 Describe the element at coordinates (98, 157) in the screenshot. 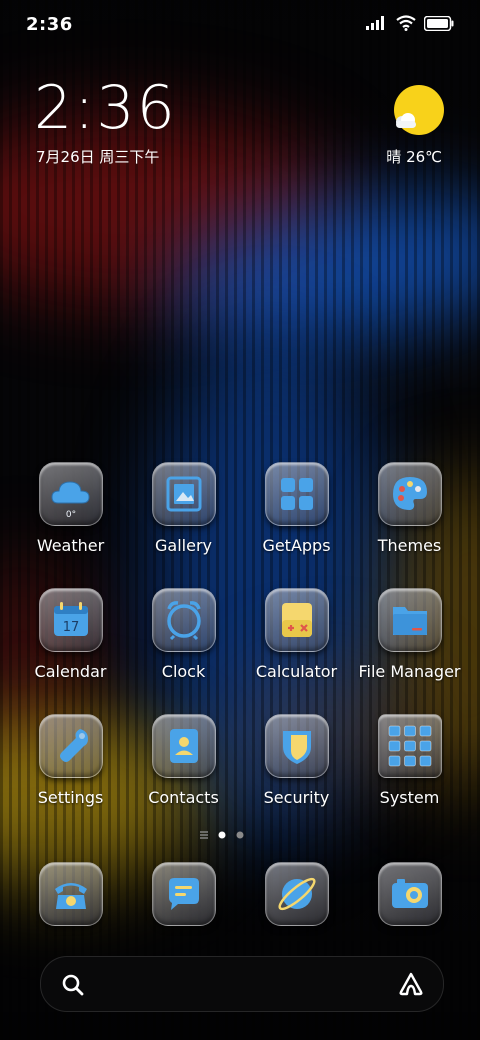

I see `clock-widget-date: 7月26日 周三下午` at that location.